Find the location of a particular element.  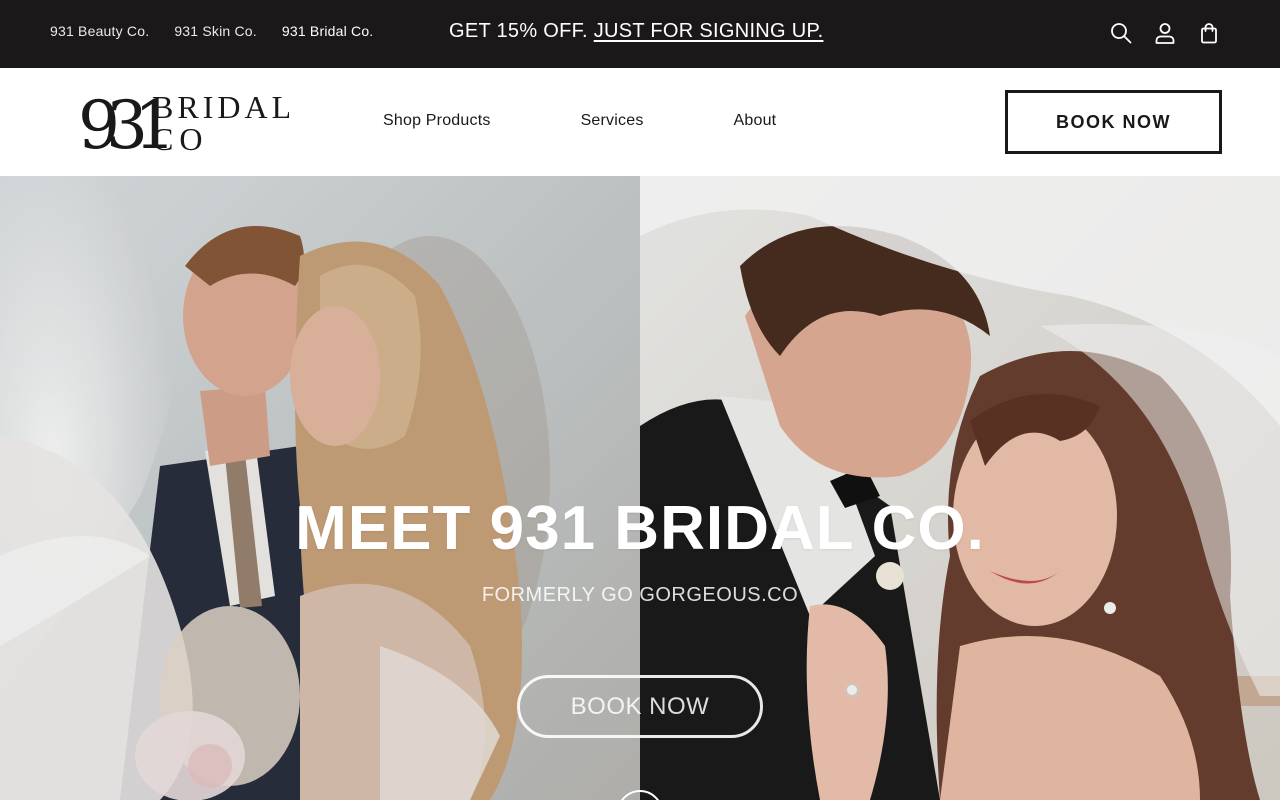

utility-icons is located at coordinates (1165, 33).